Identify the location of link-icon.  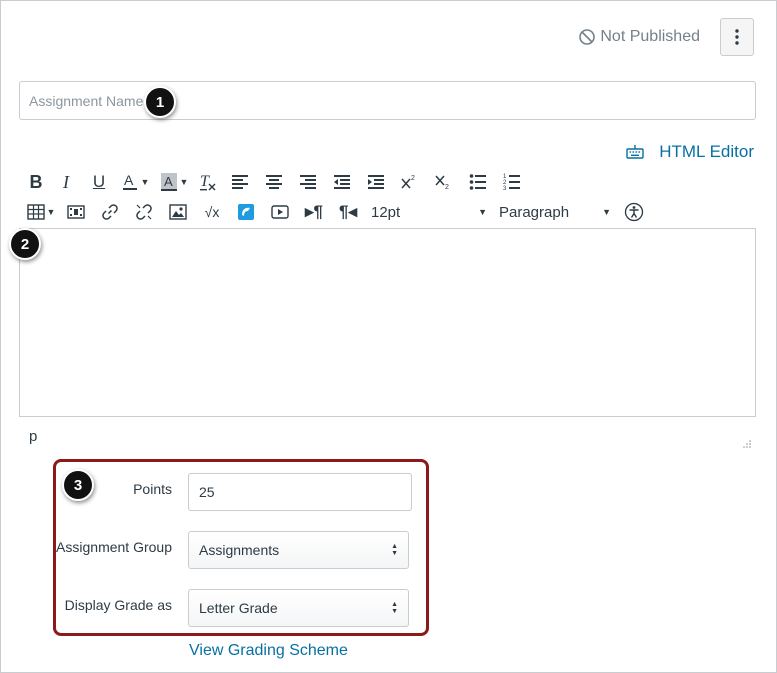
(110, 212).